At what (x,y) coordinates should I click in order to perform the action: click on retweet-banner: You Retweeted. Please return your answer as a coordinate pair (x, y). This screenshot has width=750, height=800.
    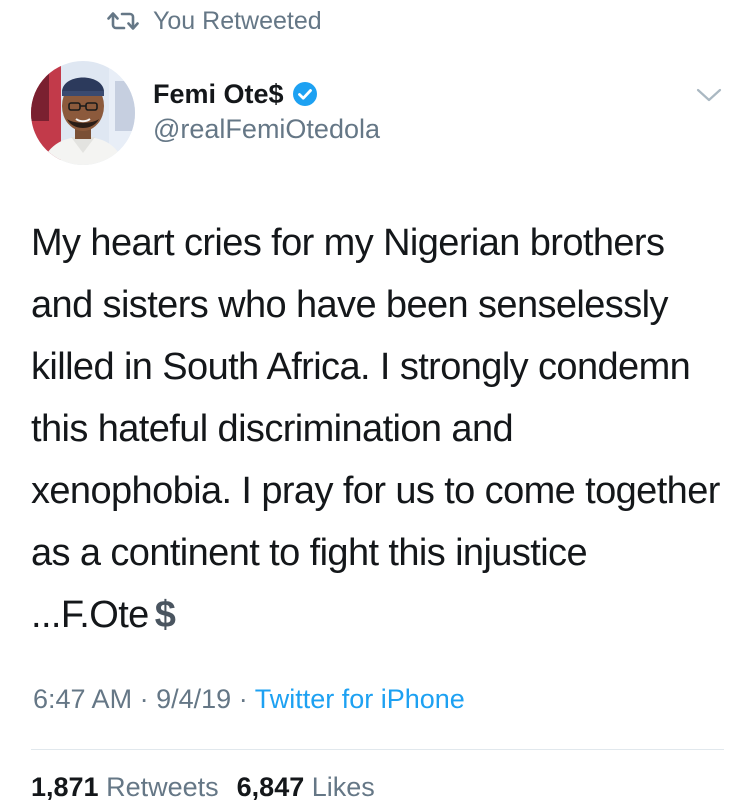
    Looking at the image, I should click on (214, 21).